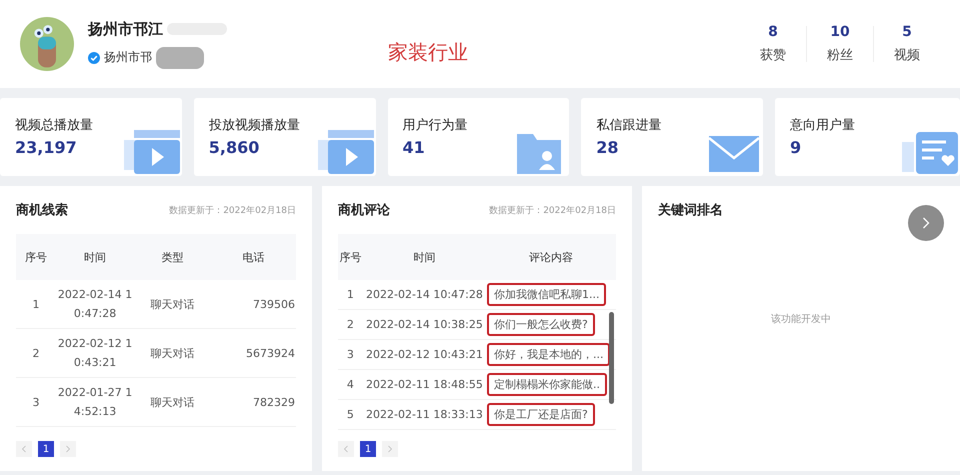 Image resolution: width=960 pixels, height=475 pixels. Describe the element at coordinates (840, 32) in the screenshot. I see `stat-value: 10` at that location.